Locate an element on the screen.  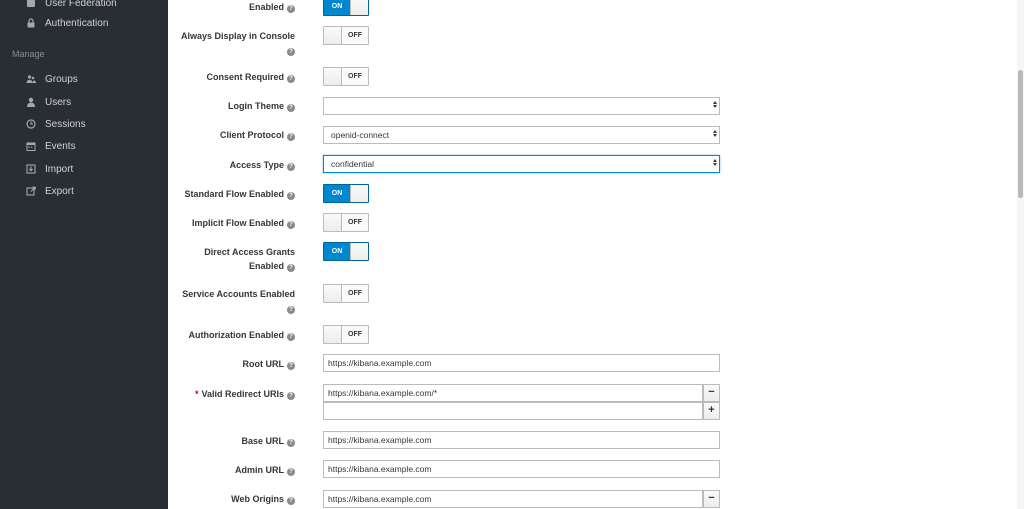
sidebar-item-sessions: Sessions is located at coordinates (55, 124).